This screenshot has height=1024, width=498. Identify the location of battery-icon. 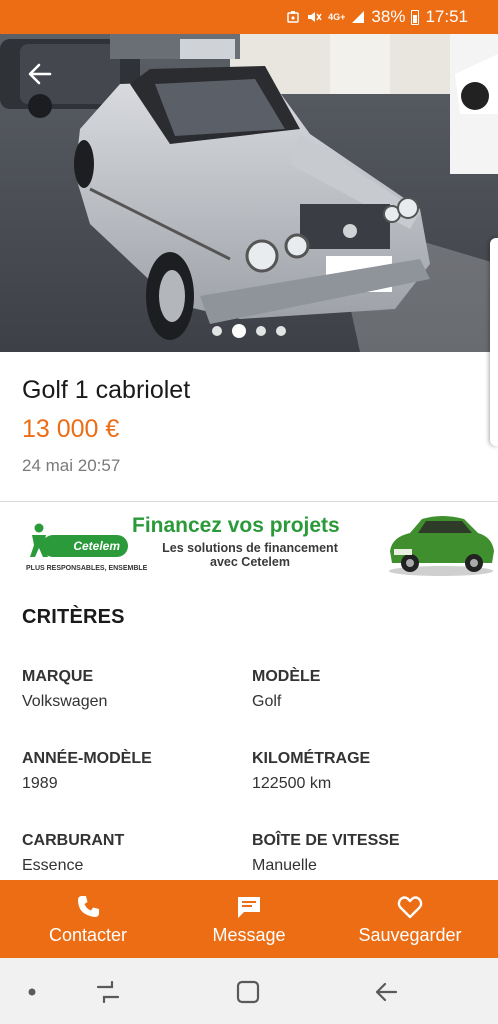
(415, 17).